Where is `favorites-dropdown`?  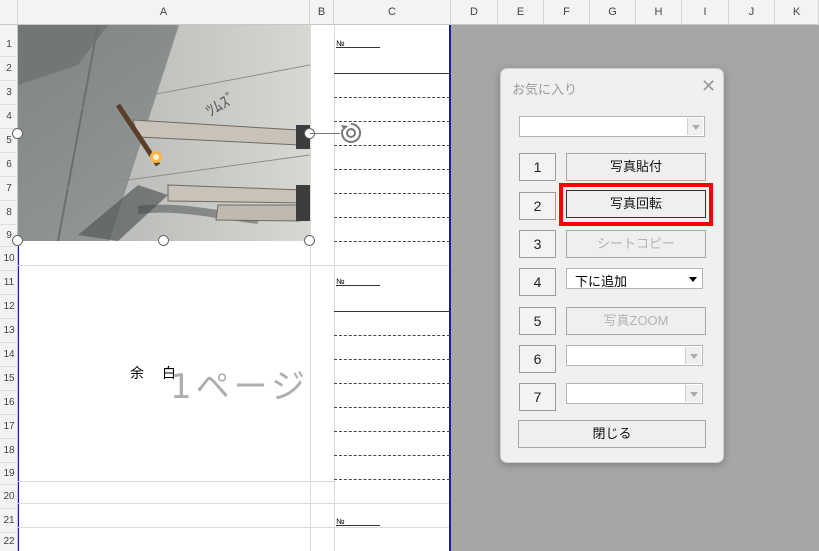 favorites-dropdown is located at coordinates (612, 126).